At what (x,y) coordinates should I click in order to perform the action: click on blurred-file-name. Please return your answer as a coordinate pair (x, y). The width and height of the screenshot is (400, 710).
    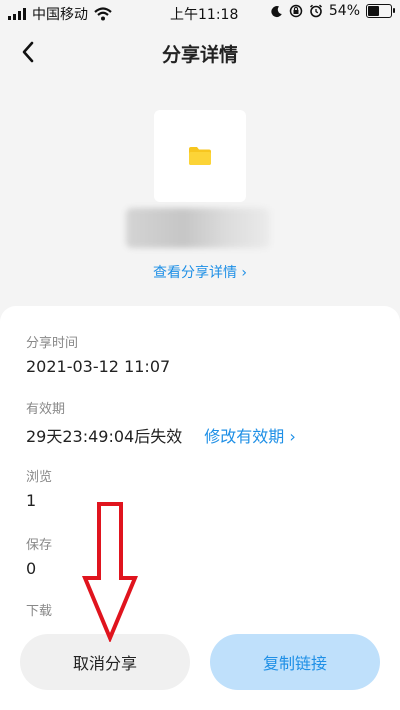
    Looking at the image, I should click on (198, 228).